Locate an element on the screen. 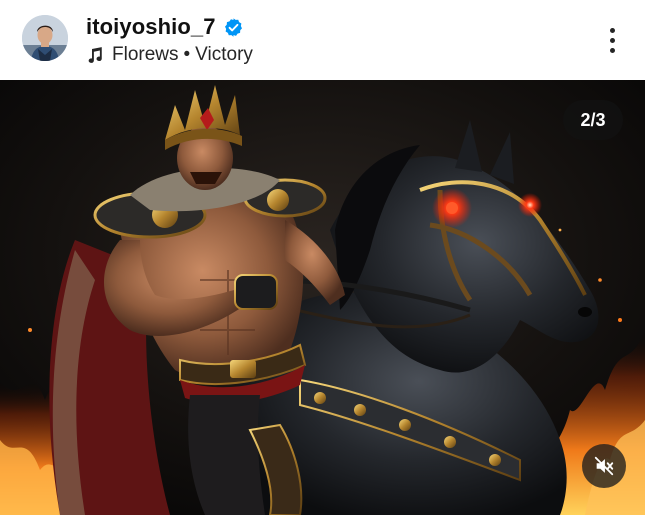 The image size is (645, 515). mute-toggle-button is located at coordinates (604, 466).